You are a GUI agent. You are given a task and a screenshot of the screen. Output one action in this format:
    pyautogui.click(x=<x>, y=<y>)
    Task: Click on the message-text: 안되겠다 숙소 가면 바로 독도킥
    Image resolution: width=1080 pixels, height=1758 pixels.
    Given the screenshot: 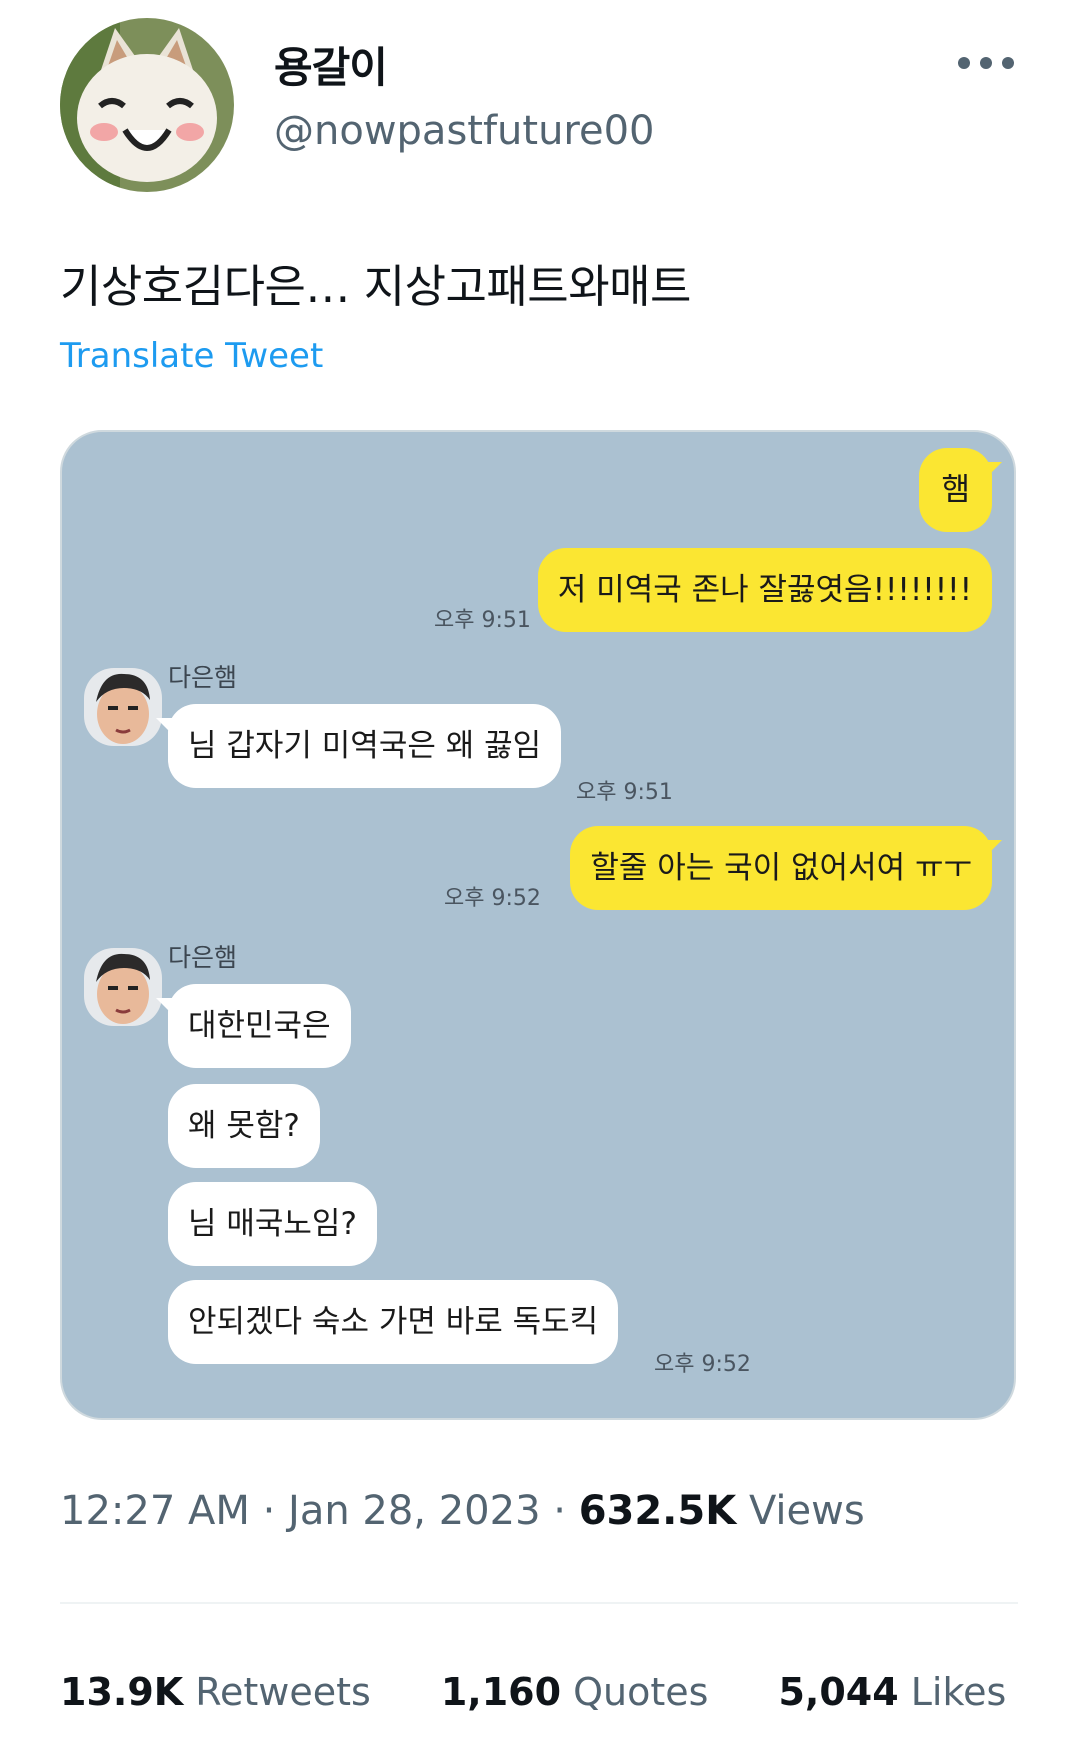 What is the action you would take?
    pyautogui.click(x=393, y=1322)
    